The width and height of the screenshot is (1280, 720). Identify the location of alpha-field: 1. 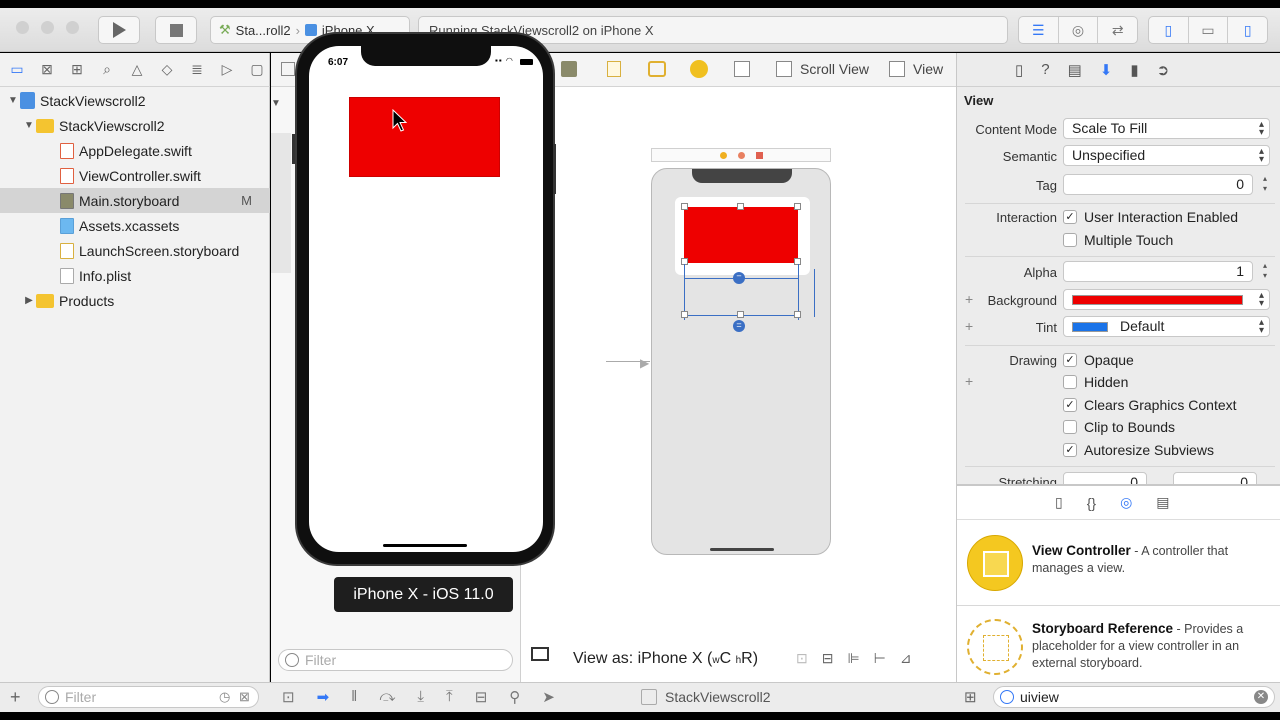
(1158, 271).